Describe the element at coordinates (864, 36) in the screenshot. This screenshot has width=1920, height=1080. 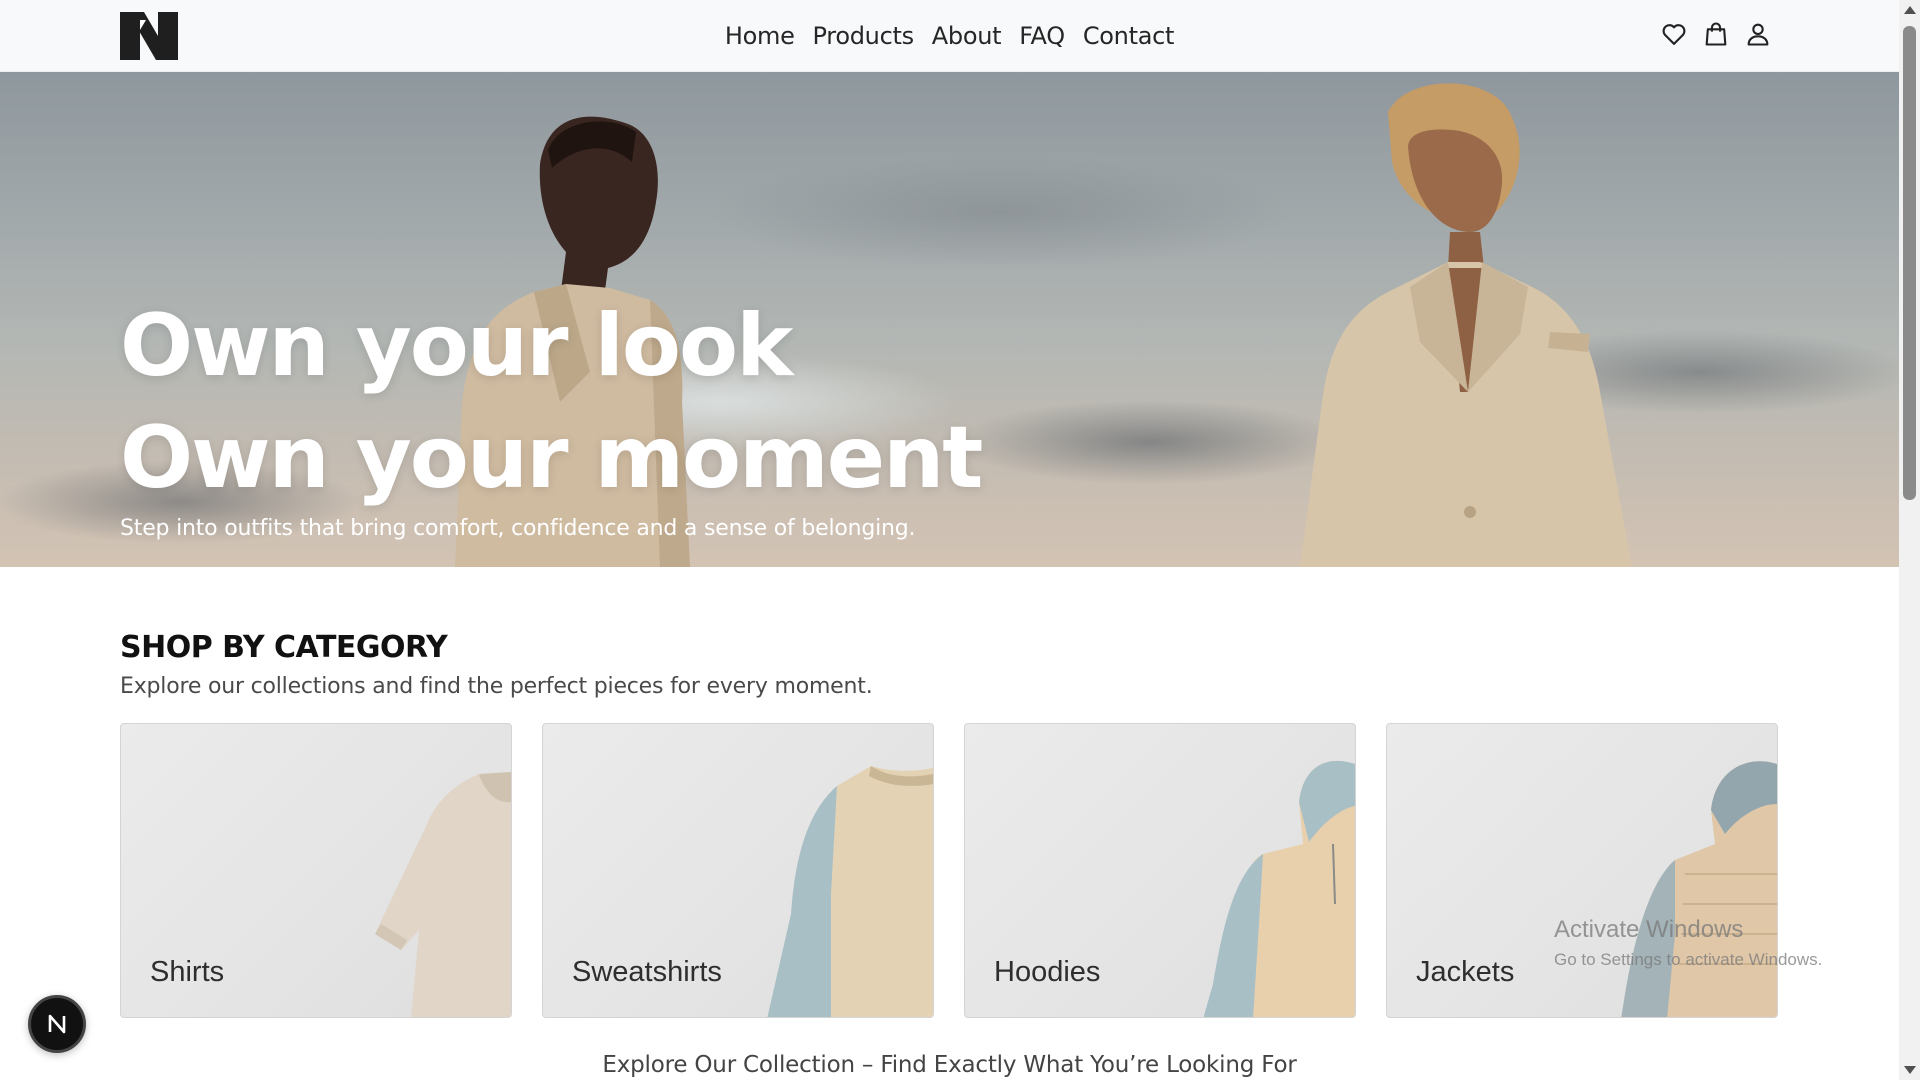
I see `nav-products: Products` at that location.